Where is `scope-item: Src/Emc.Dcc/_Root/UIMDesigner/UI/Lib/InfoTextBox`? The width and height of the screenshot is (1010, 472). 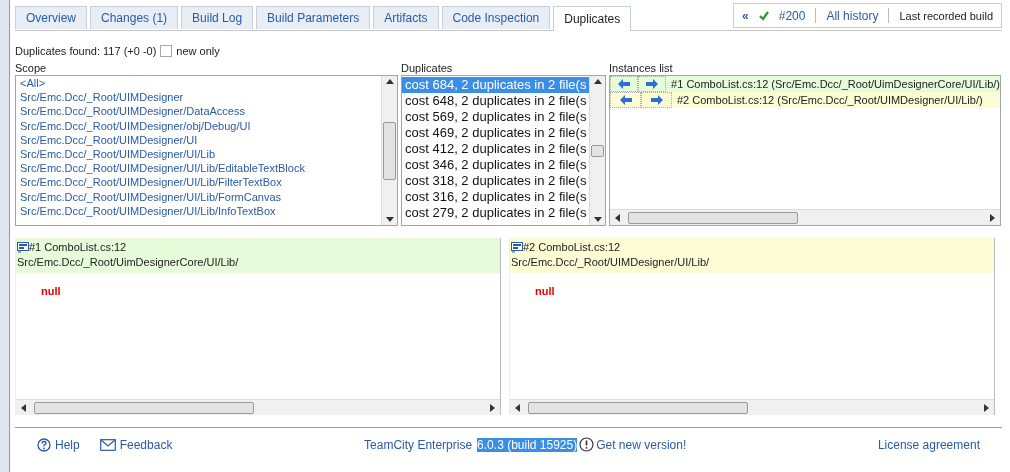 scope-item: Src/Emc.Dcc/_Root/UIMDesigner/UI/Lib/InfoTextBox is located at coordinates (198, 210).